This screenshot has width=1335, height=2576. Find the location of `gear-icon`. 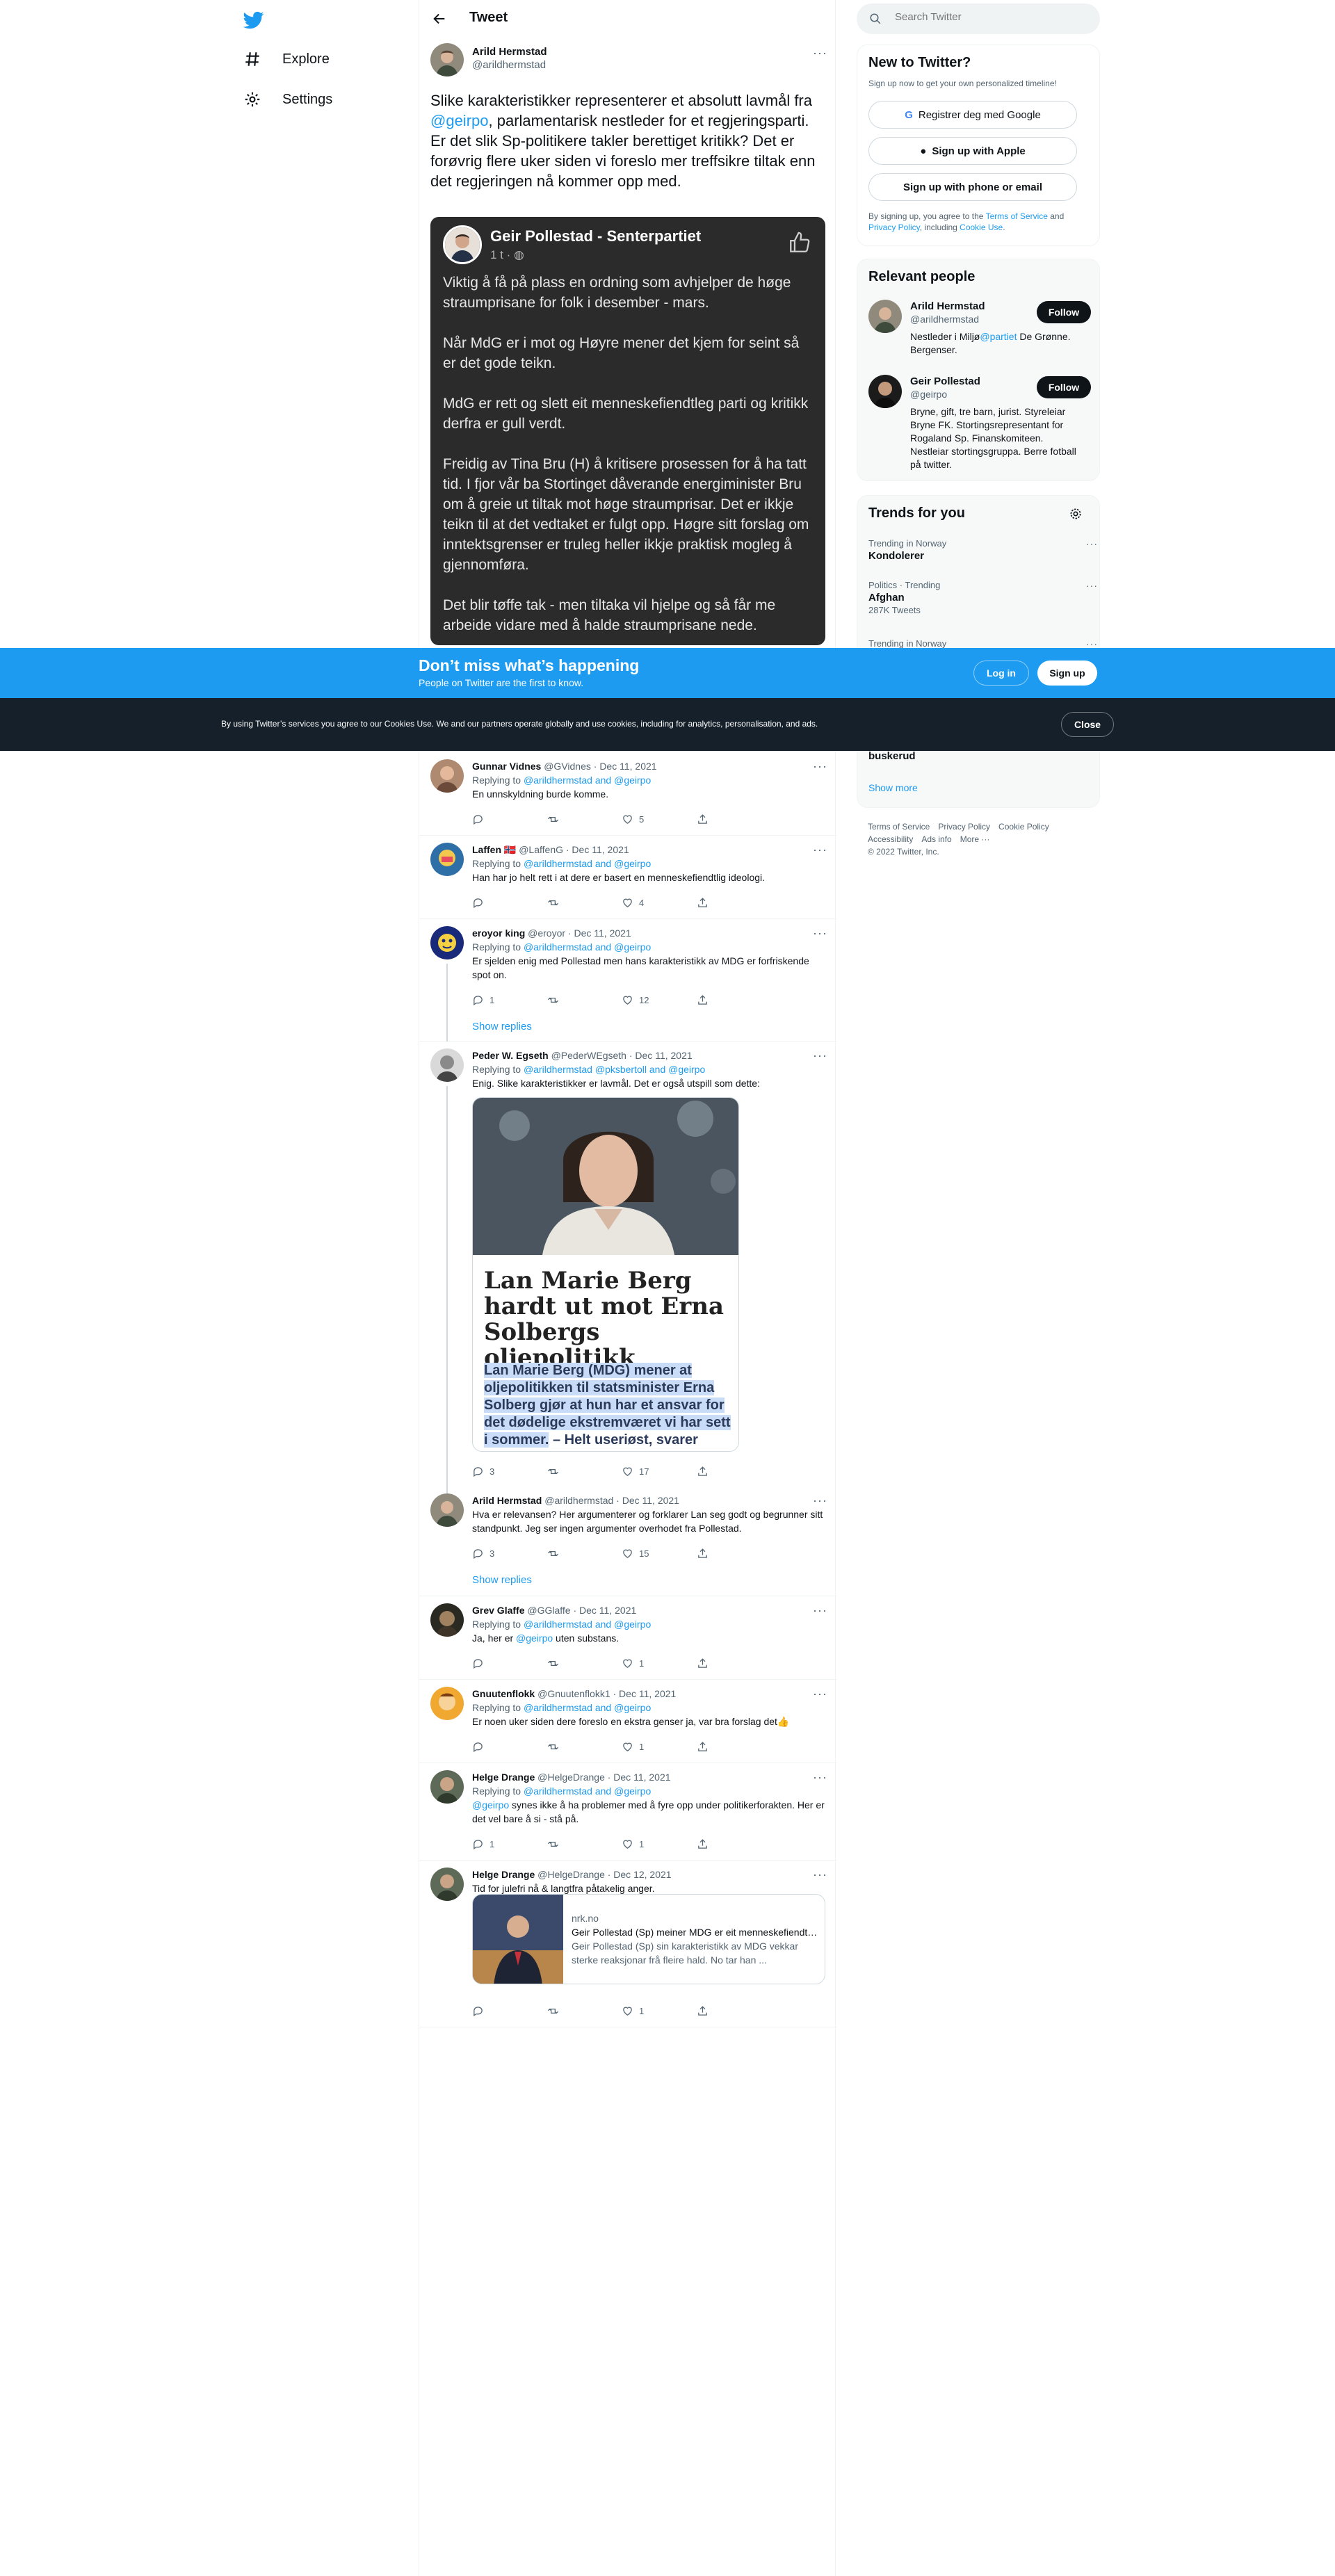

gear-icon is located at coordinates (1076, 514).